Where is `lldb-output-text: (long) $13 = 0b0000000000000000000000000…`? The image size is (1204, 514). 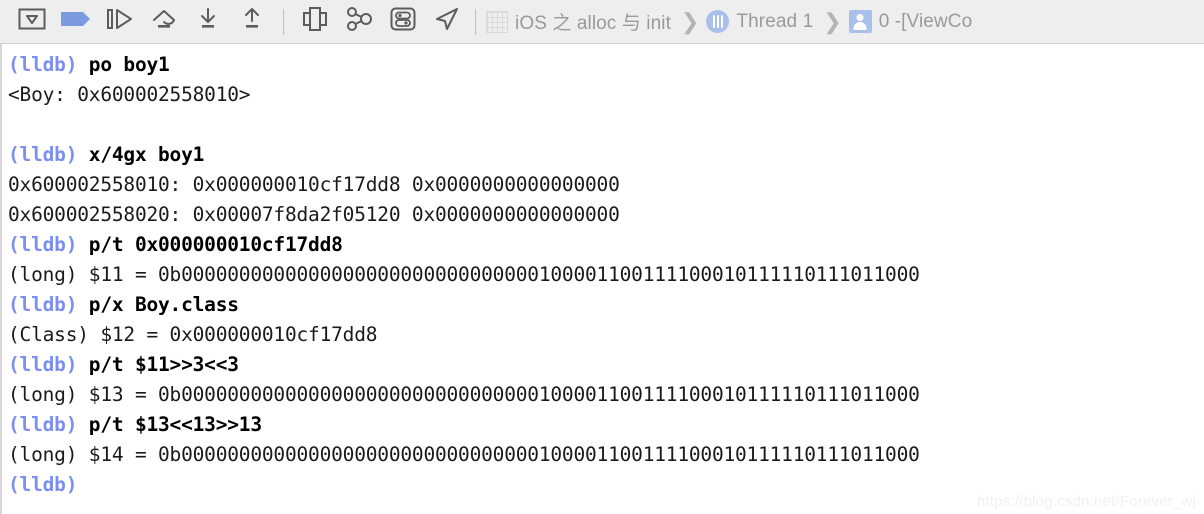
lldb-output-text: (long) $13 = 0b0000000000000000000000000… is located at coordinates (464, 394).